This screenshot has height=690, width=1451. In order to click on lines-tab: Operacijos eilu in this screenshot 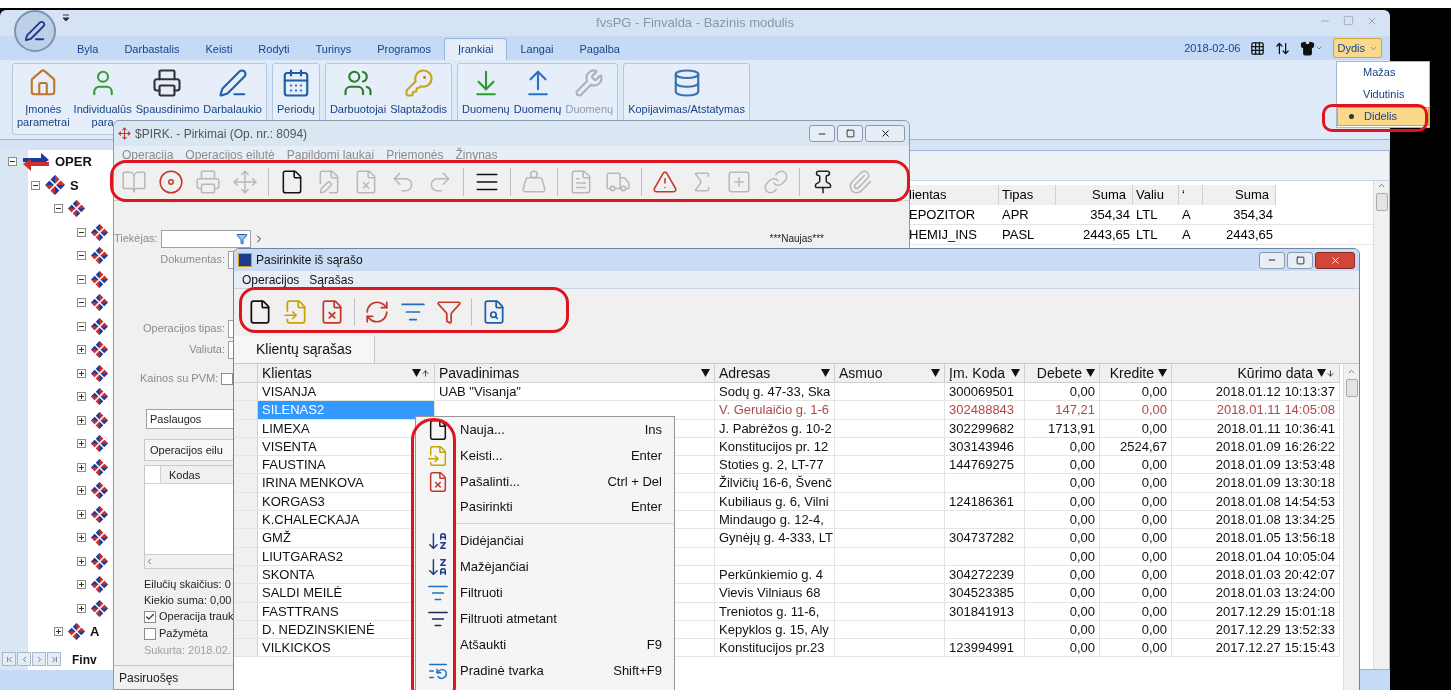, I will do `click(189, 450)`.